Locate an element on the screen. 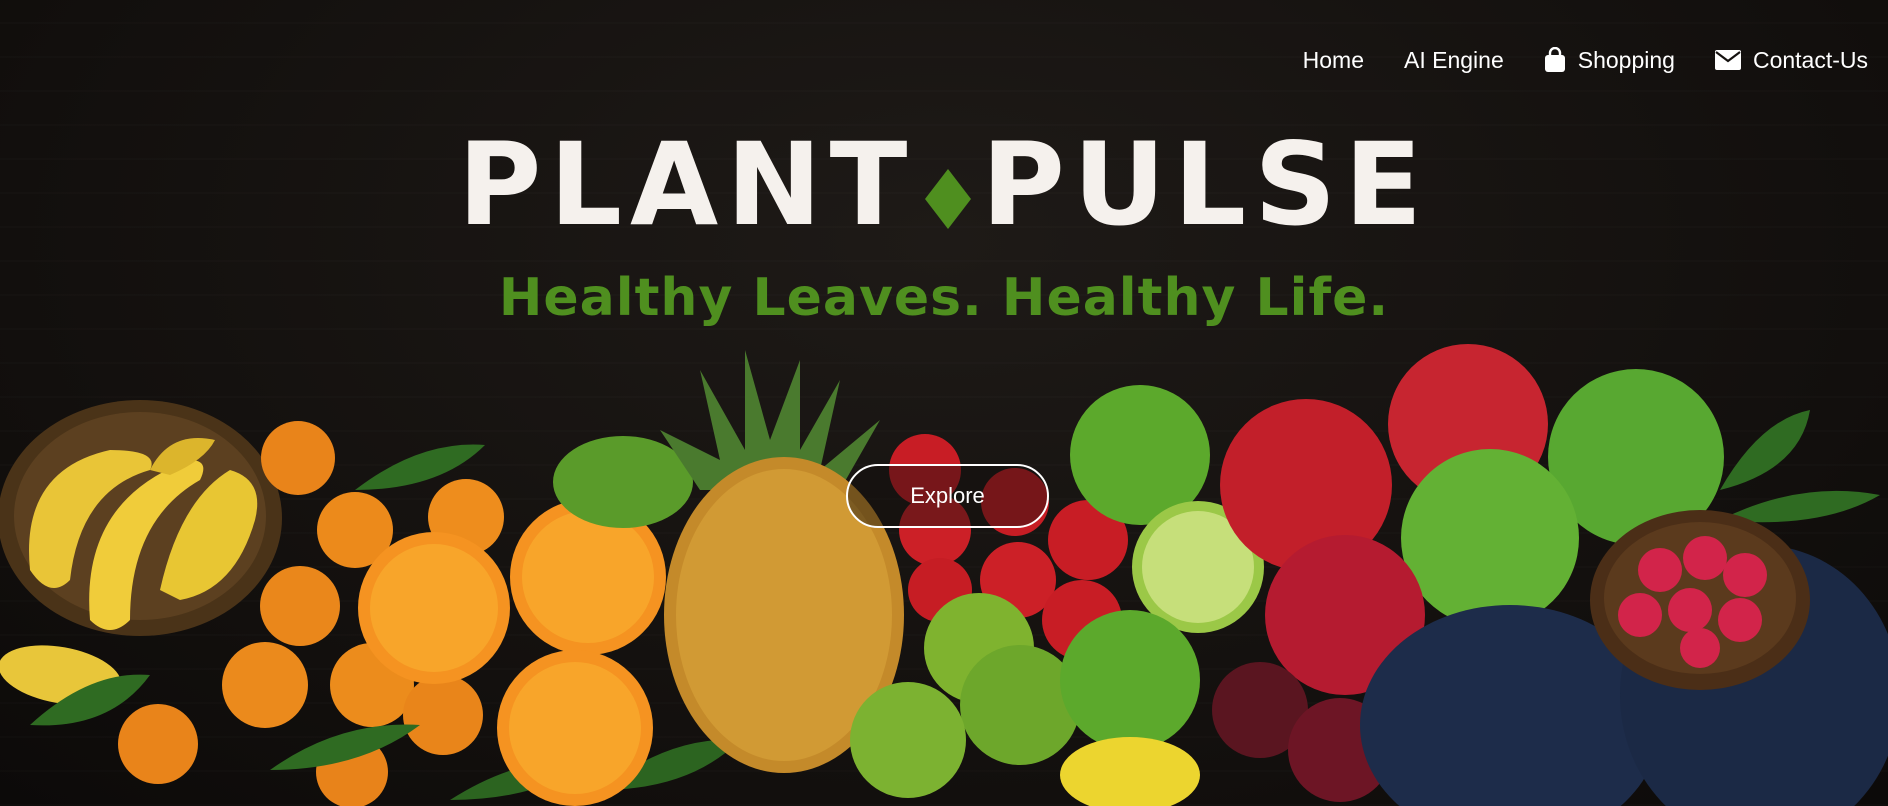  nav-link-contact-us: Contact-Us is located at coordinates (1791, 60).